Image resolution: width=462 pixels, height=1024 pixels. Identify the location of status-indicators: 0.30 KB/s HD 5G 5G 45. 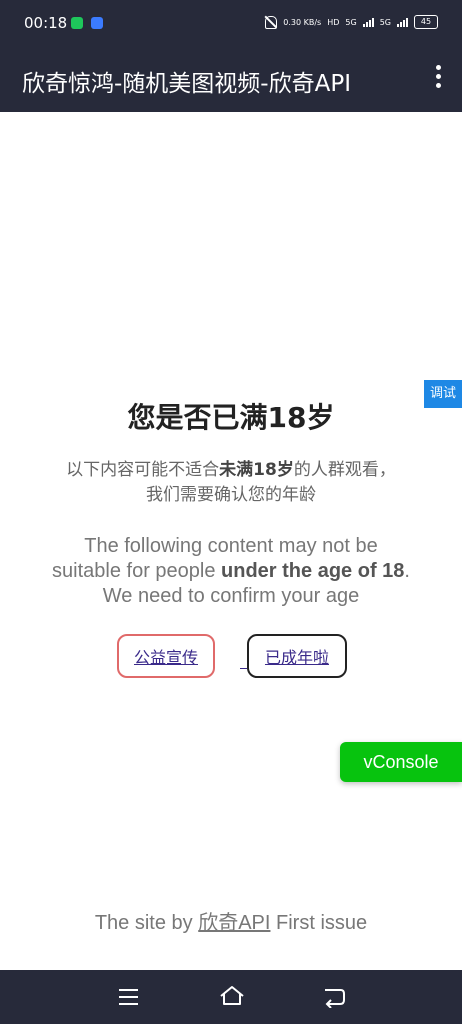
(351, 22).